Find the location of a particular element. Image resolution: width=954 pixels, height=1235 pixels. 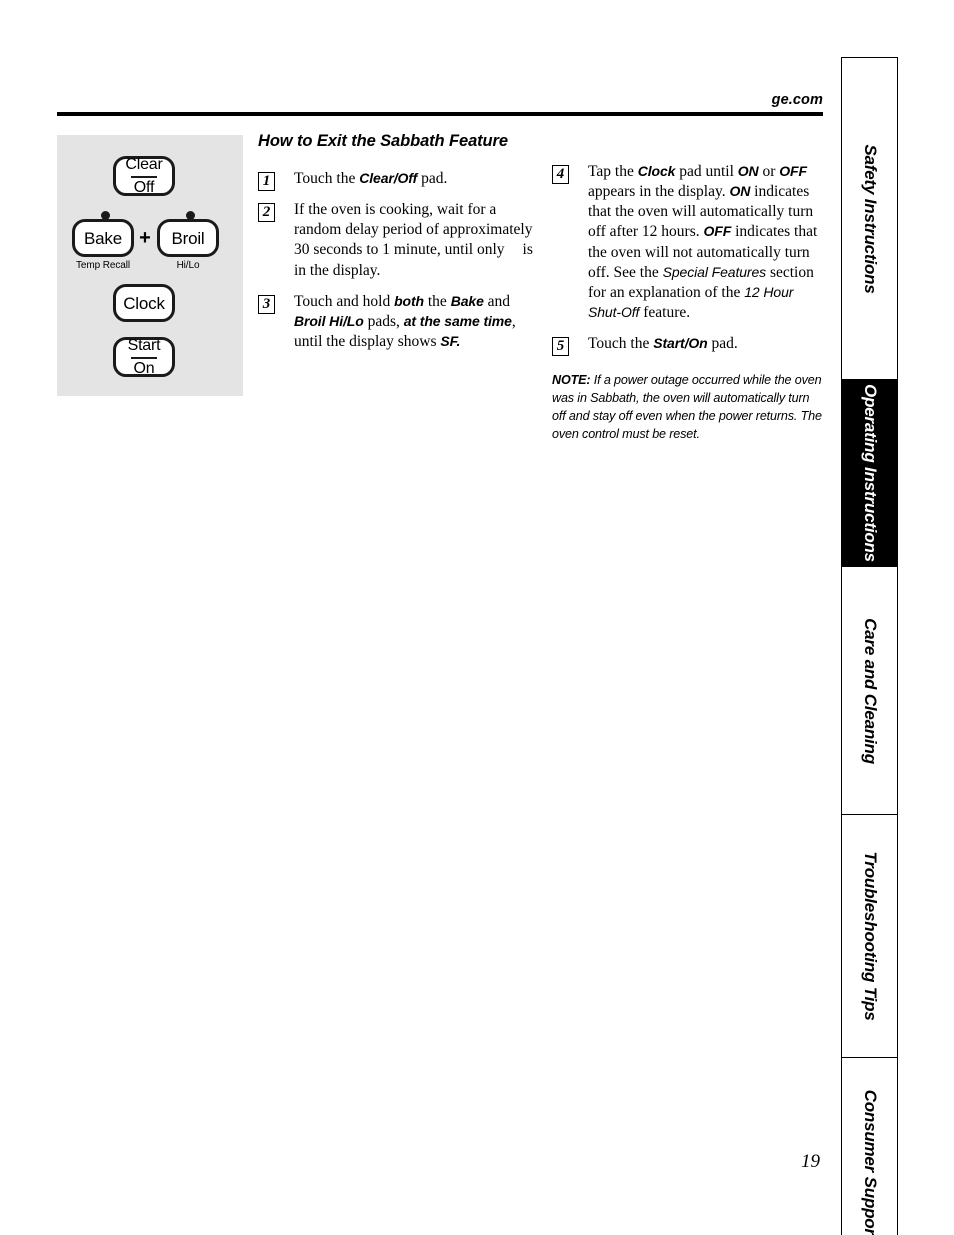

pad-broil-sub-label: Hi/Lo is located at coordinates (188, 265).